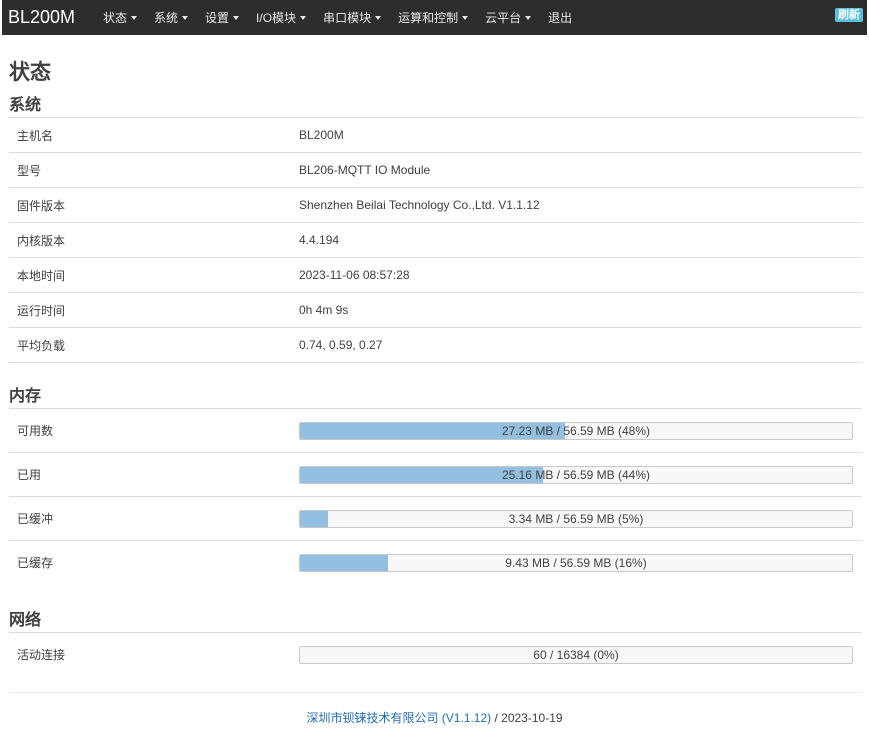 The image size is (869, 734). Describe the element at coordinates (35, 431) in the screenshot. I see `row-label: 可用数` at that location.